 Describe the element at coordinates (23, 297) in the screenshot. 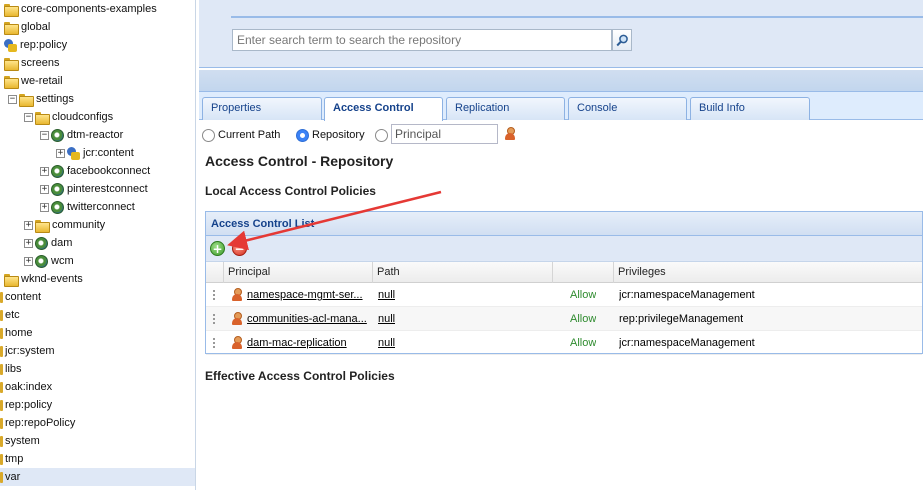

I see `tree-node-label: content` at that location.